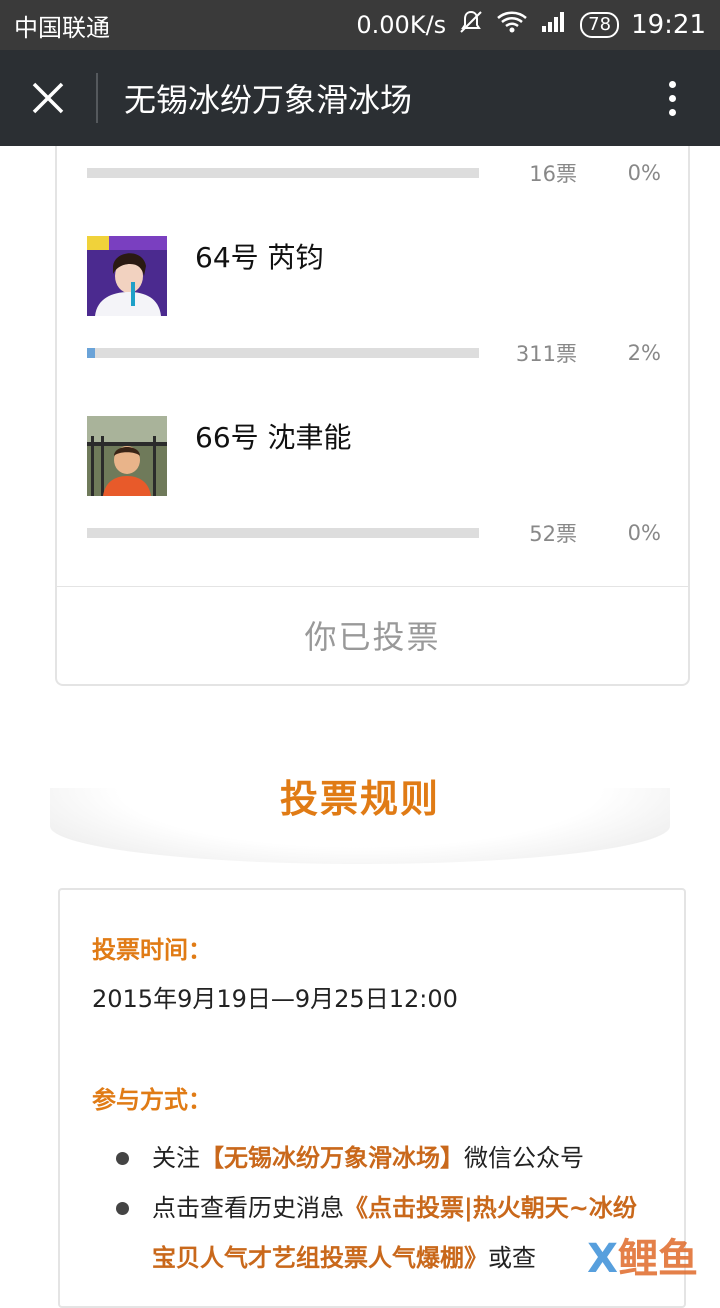 This screenshot has width=720, height=1308. I want to click on item-text: 关注, so click(176, 1158).